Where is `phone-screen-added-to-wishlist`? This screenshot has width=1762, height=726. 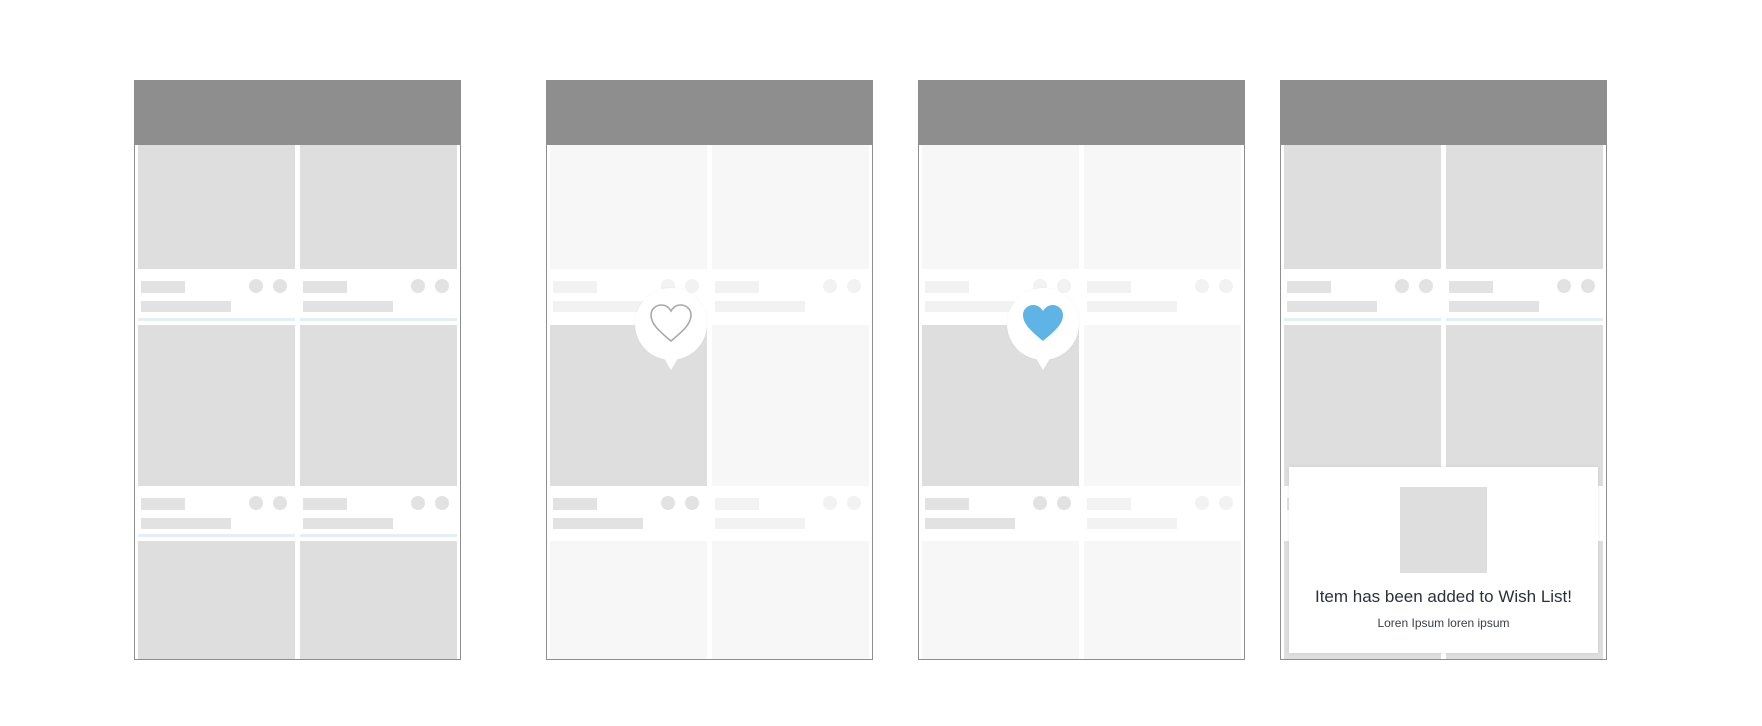
phone-screen-added-to-wishlist is located at coordinates (1081, 370).